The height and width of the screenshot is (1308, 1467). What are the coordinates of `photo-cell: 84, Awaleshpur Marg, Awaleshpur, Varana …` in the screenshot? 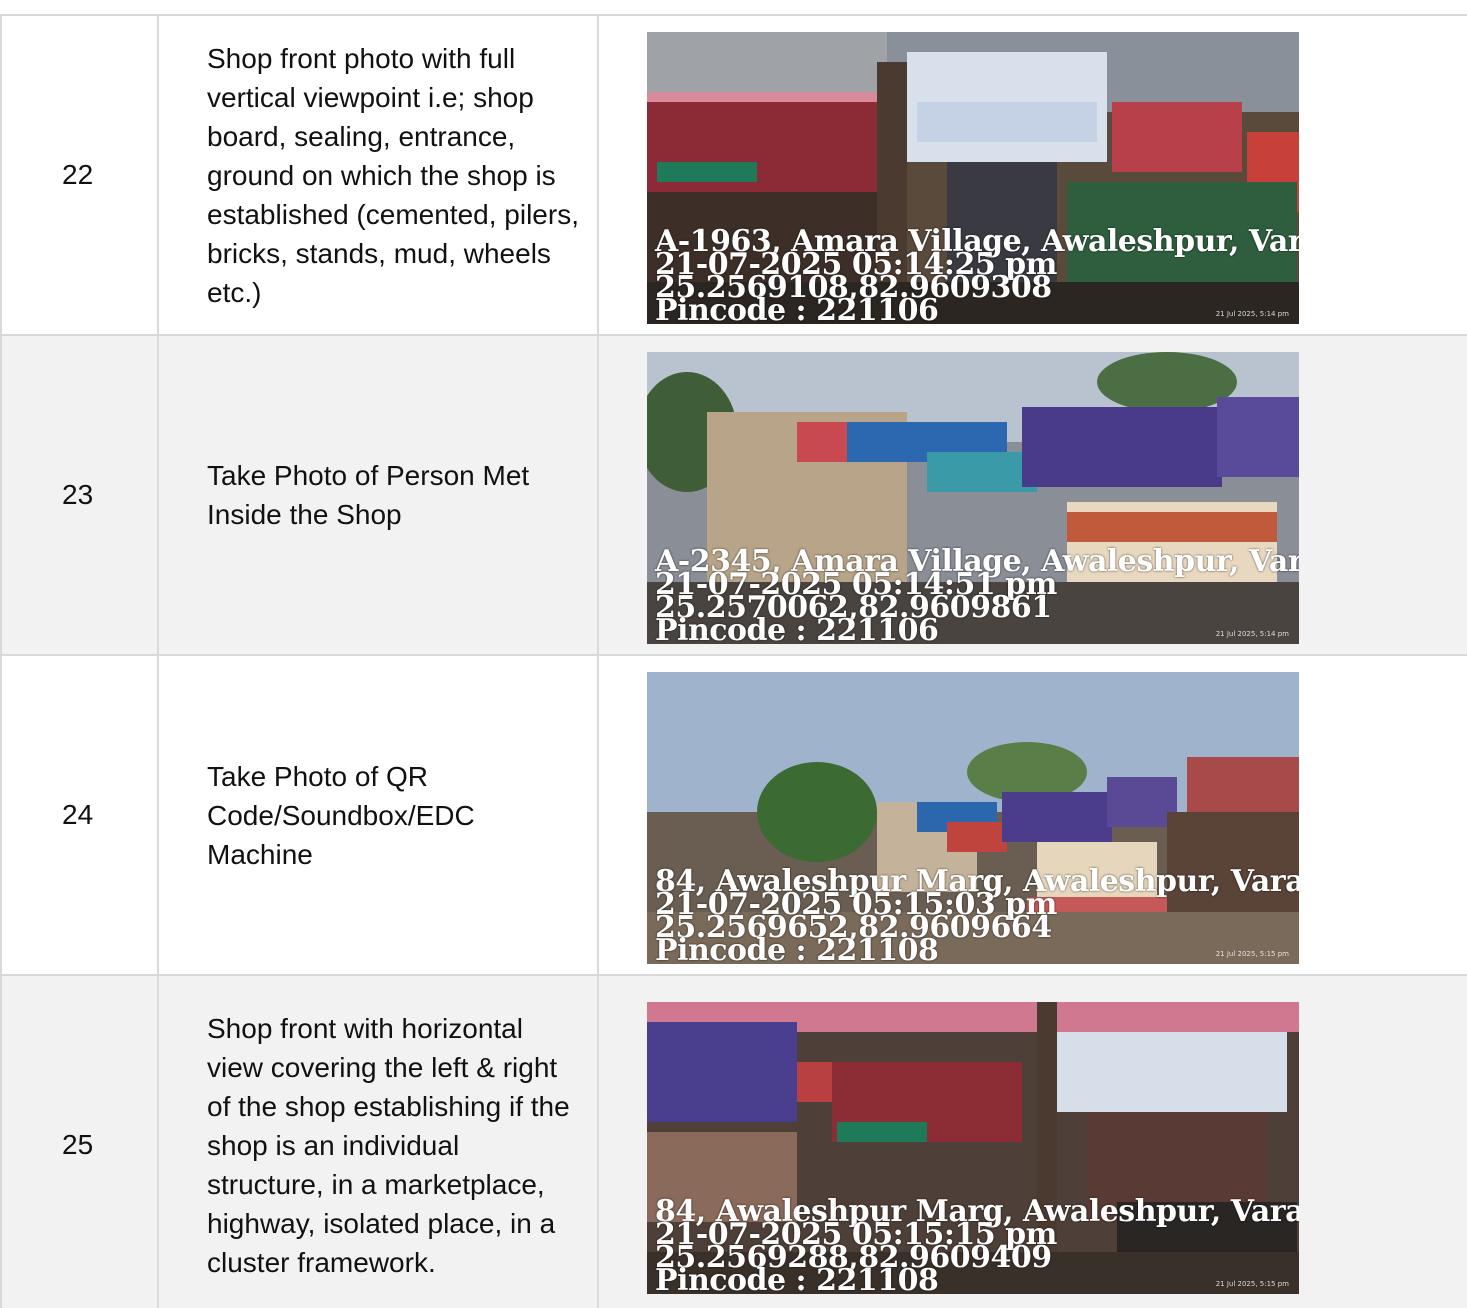 It's located at (1032, 815).